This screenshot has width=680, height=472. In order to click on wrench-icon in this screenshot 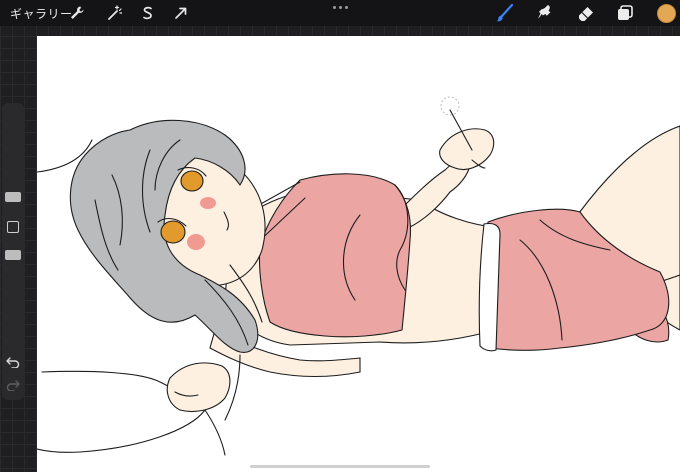, I will do `click(77, 13)`.